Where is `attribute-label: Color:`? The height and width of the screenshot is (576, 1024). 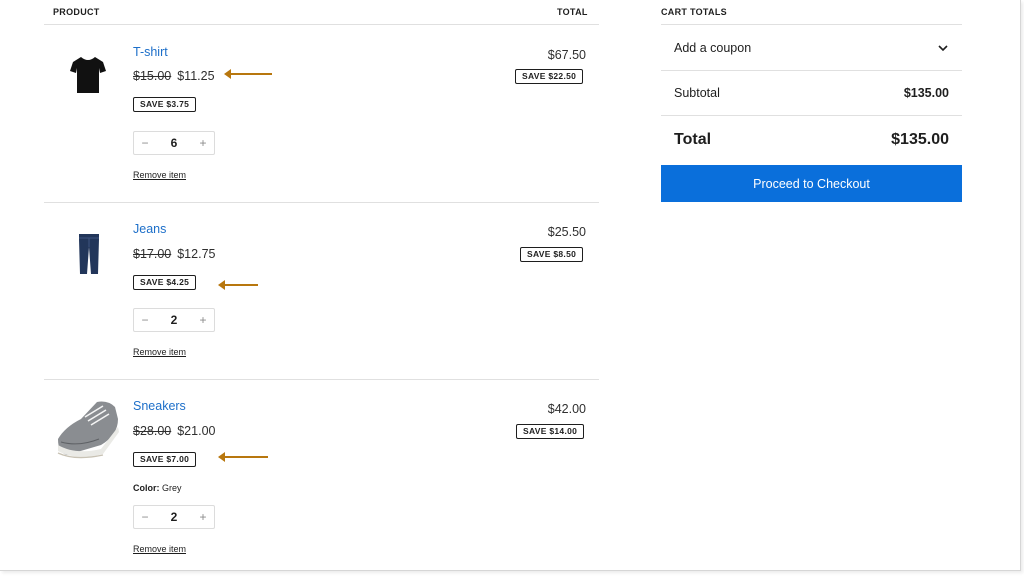
attribute-label: Color: is located at coordinates (146, 488).